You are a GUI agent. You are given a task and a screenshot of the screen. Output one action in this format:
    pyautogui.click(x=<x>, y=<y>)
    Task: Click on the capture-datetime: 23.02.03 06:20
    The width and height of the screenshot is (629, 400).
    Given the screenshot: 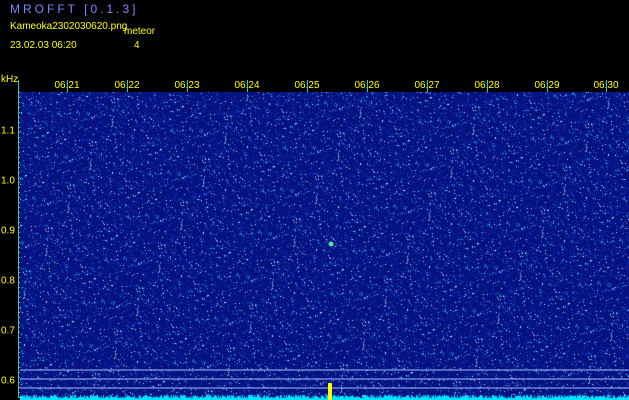 What is the action you would take?
    pyautogui.click(x=43, y=45)
    